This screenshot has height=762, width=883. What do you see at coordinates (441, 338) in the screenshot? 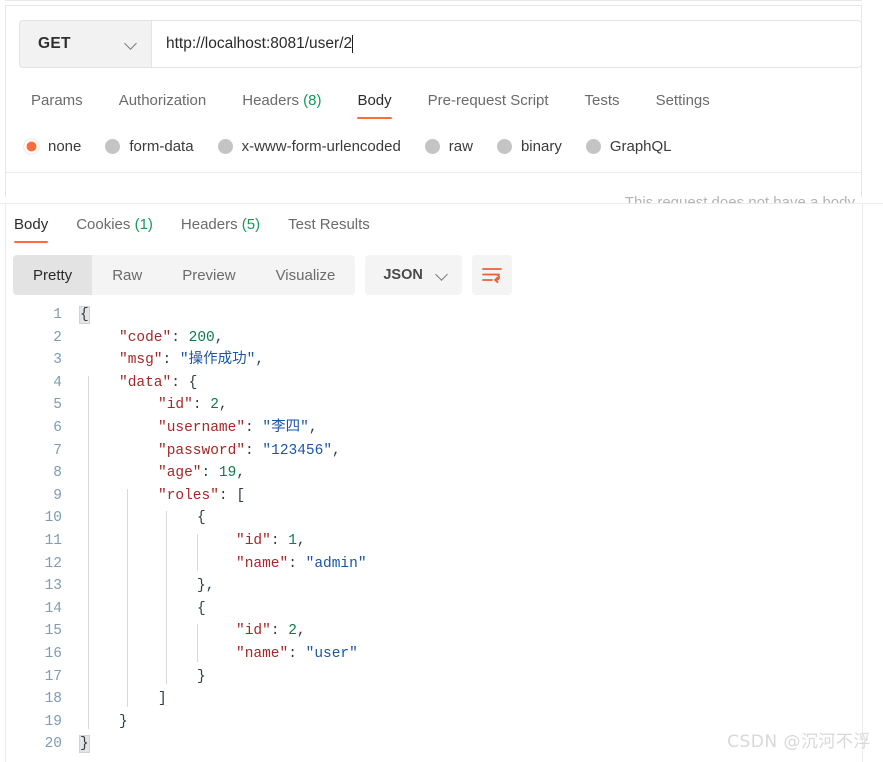
I see `code-line: 2 "code": 200,` at bounding box center [441, 338].